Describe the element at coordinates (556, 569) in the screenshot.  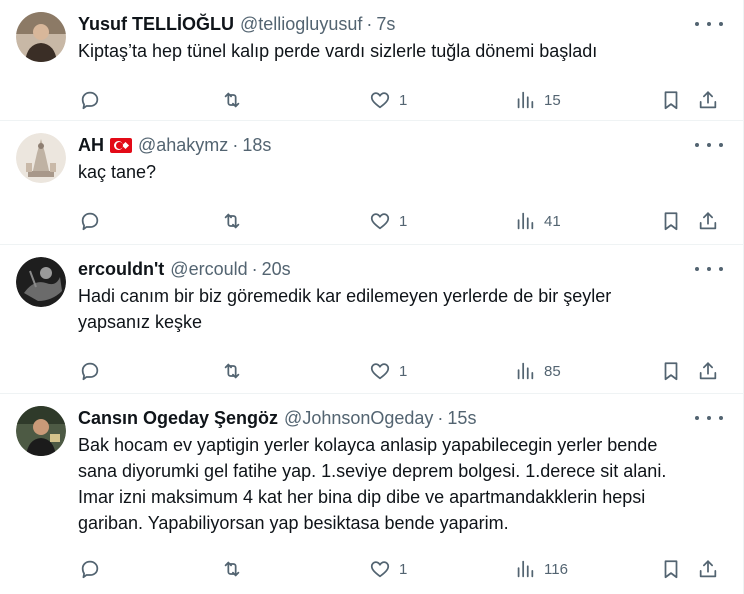
I see `views-count: 116` at that location.